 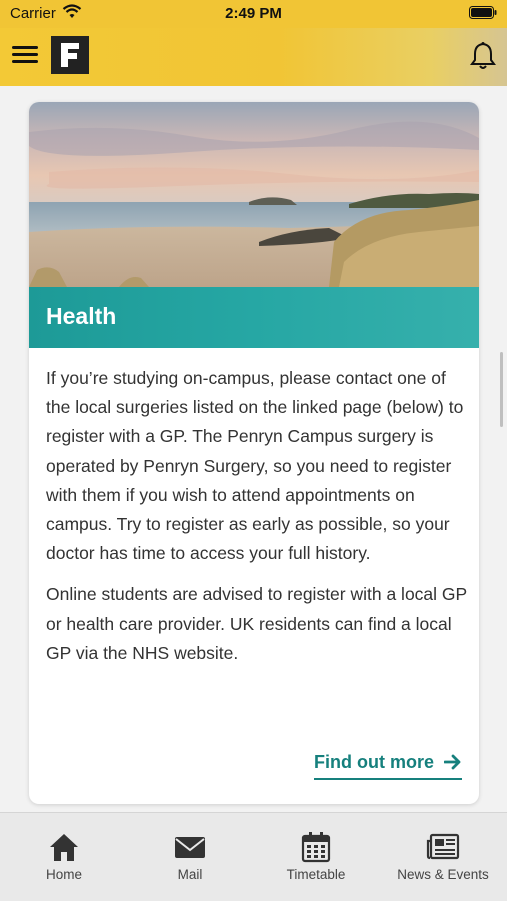 I want to click on logo-f-icon, so click(x=70, y=55).